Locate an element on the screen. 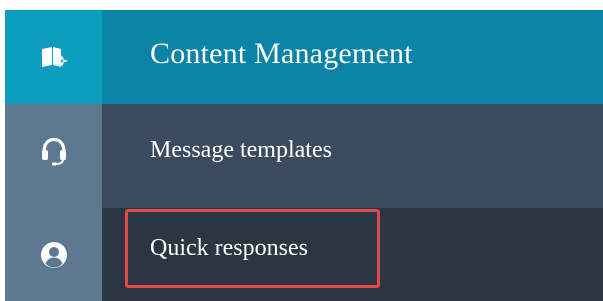  rail-item-content-management is located at coordinates (53, 57).